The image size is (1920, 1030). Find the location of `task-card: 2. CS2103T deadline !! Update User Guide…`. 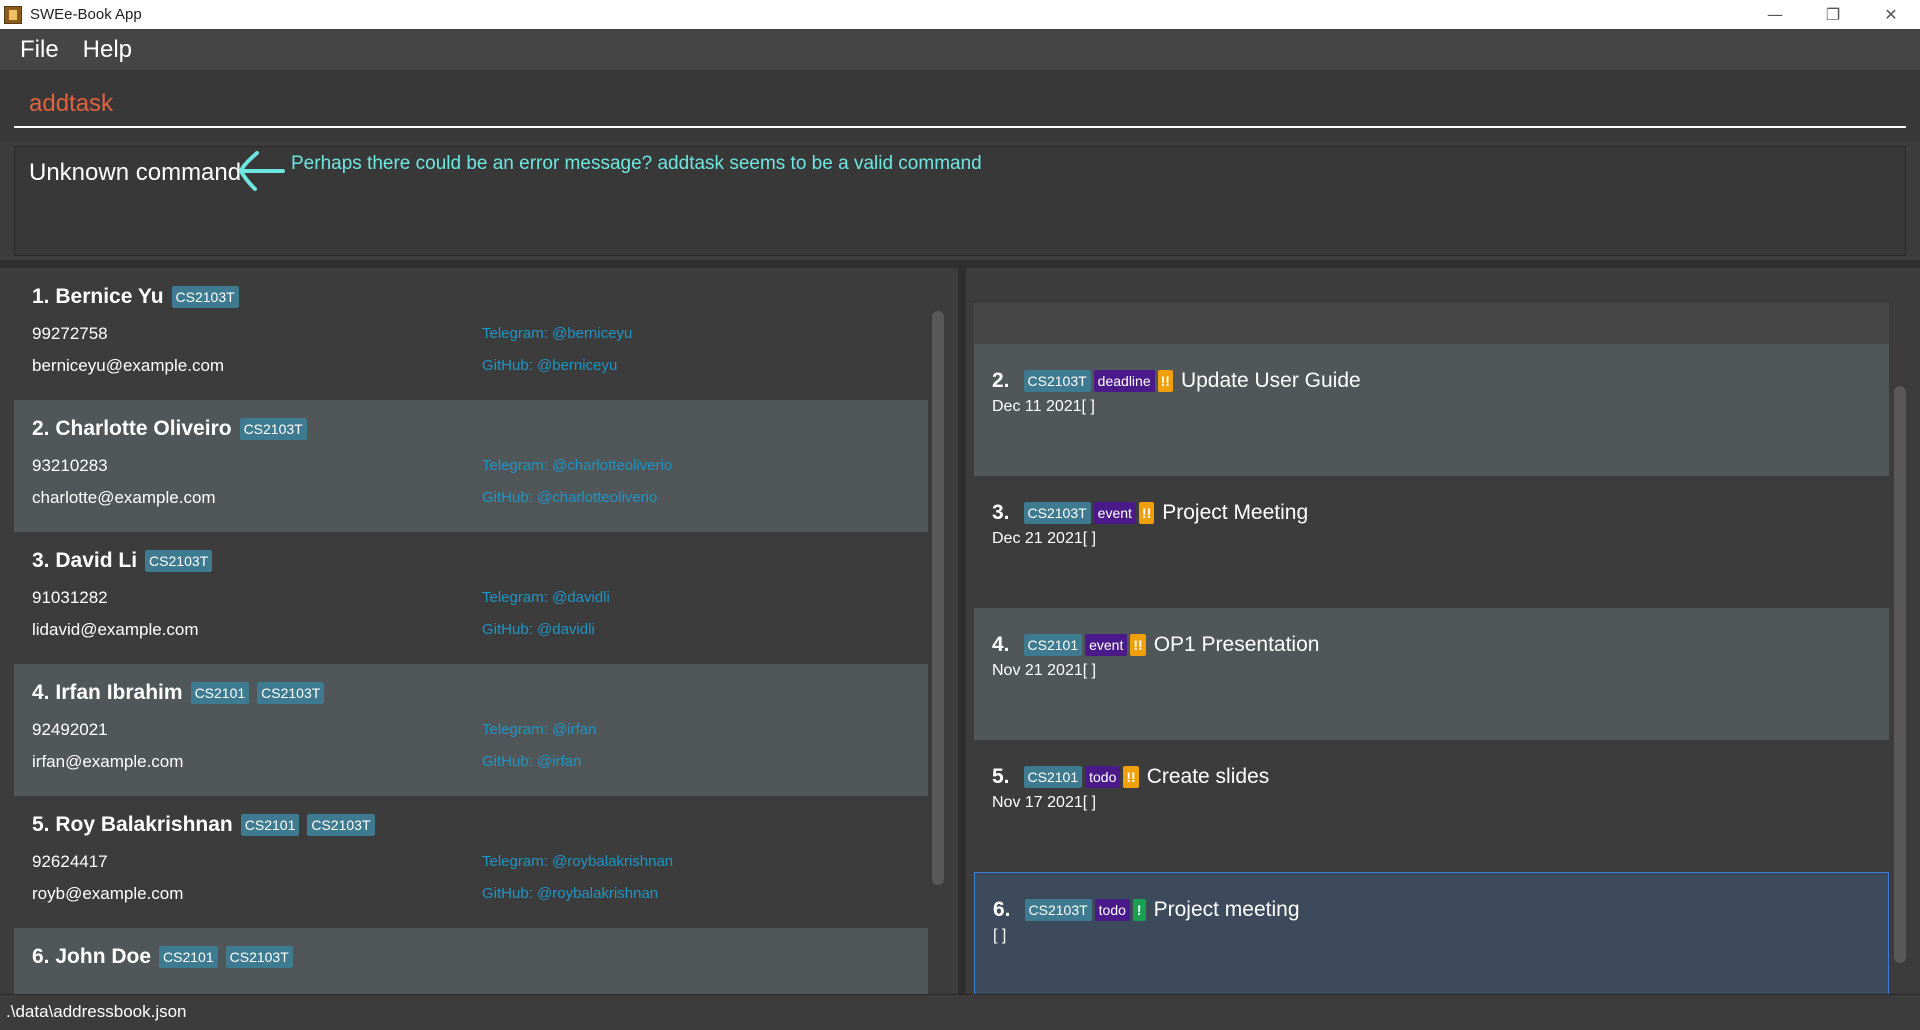

task-card: 2. CS2103T deadline !! Update User Guide… is located at coordinates (1431, 410).